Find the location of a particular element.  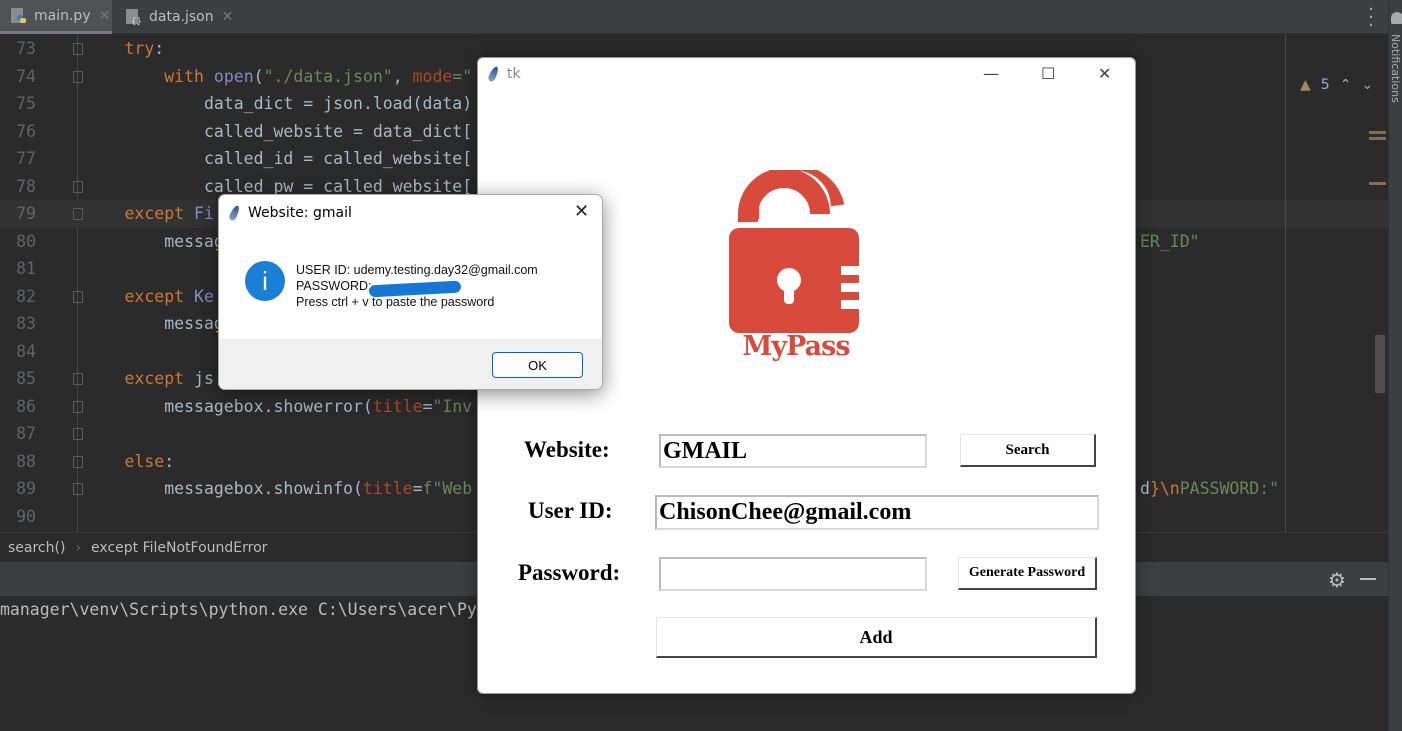

code-token: called_website = data_dict[ is located at coordinates (259, 131).